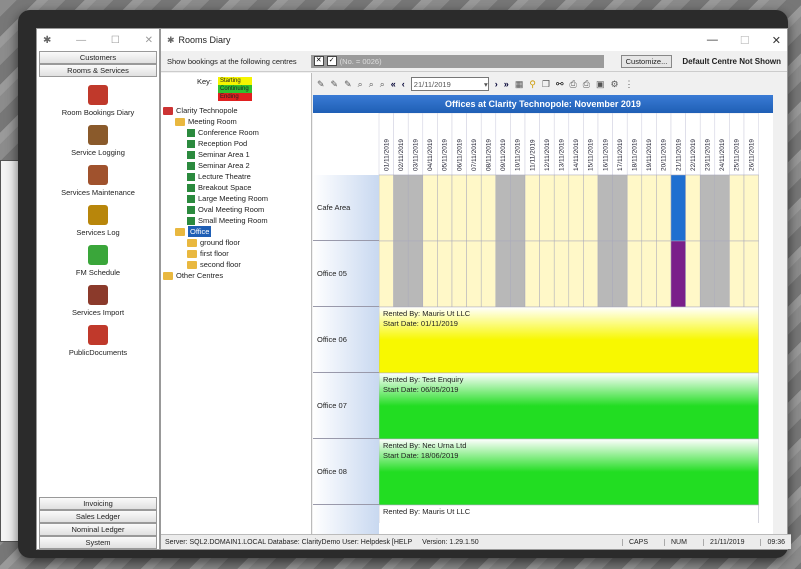  I want to click on row-label, so click(346, 520).